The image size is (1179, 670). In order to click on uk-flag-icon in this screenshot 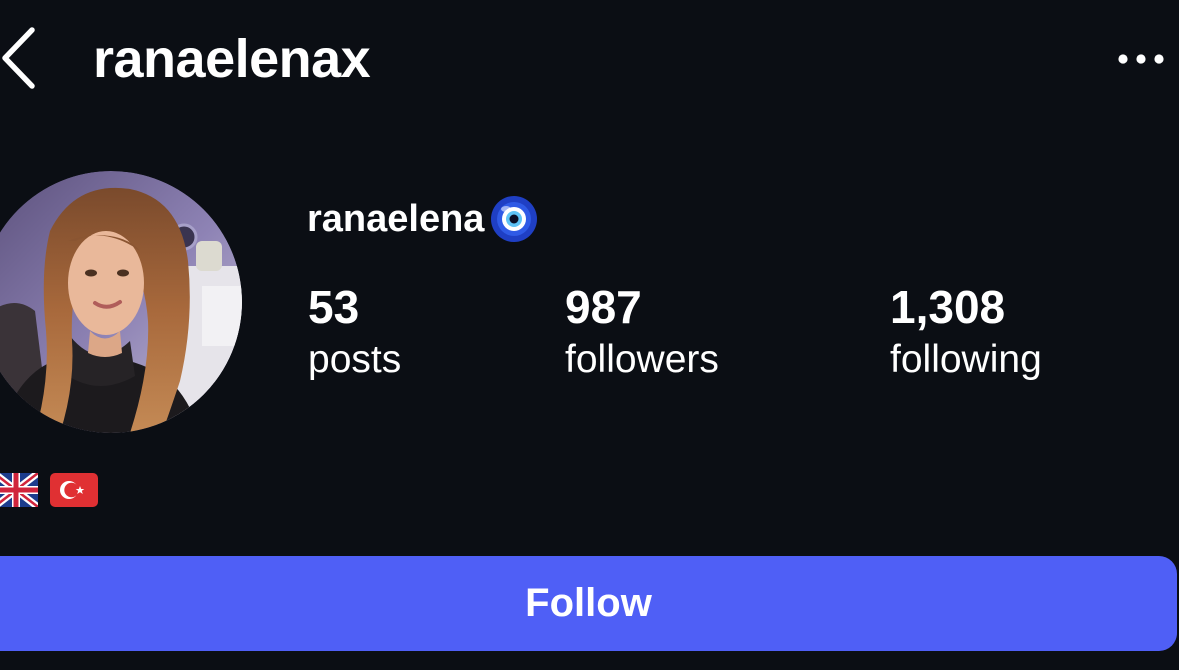, I will do `click(19, 490)`.